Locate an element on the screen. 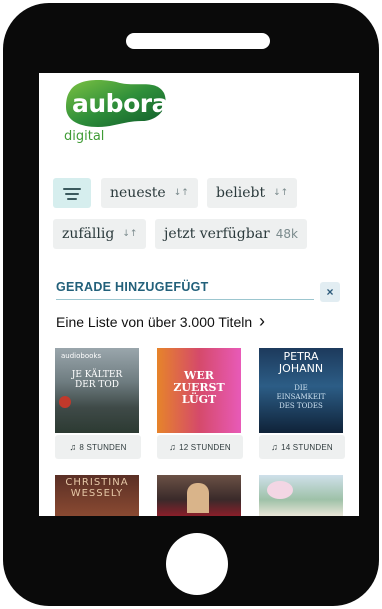 Image resolution: width=382 pixels, height=609 pixels. book-duration: ♫ 8 STUNDEN is located at coordinates (98, 447).